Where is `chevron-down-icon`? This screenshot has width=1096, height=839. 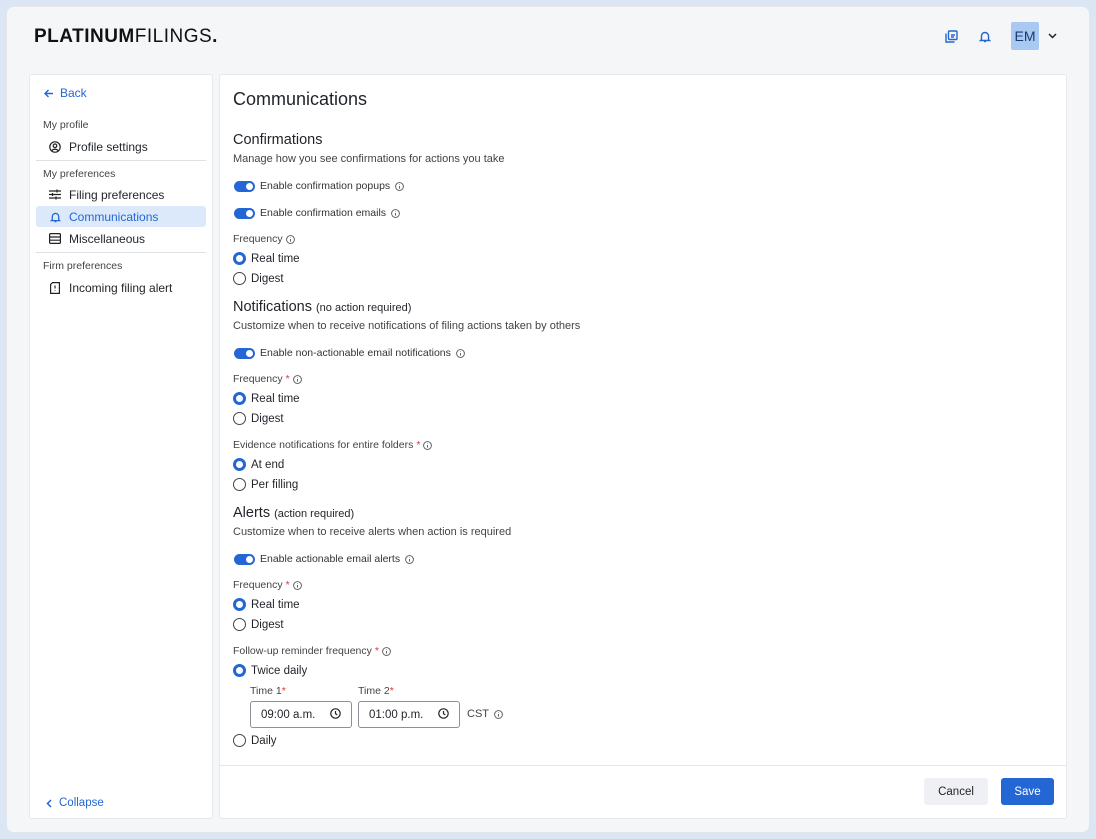 chevron-down-icon is located at coordinates (1052, 36).